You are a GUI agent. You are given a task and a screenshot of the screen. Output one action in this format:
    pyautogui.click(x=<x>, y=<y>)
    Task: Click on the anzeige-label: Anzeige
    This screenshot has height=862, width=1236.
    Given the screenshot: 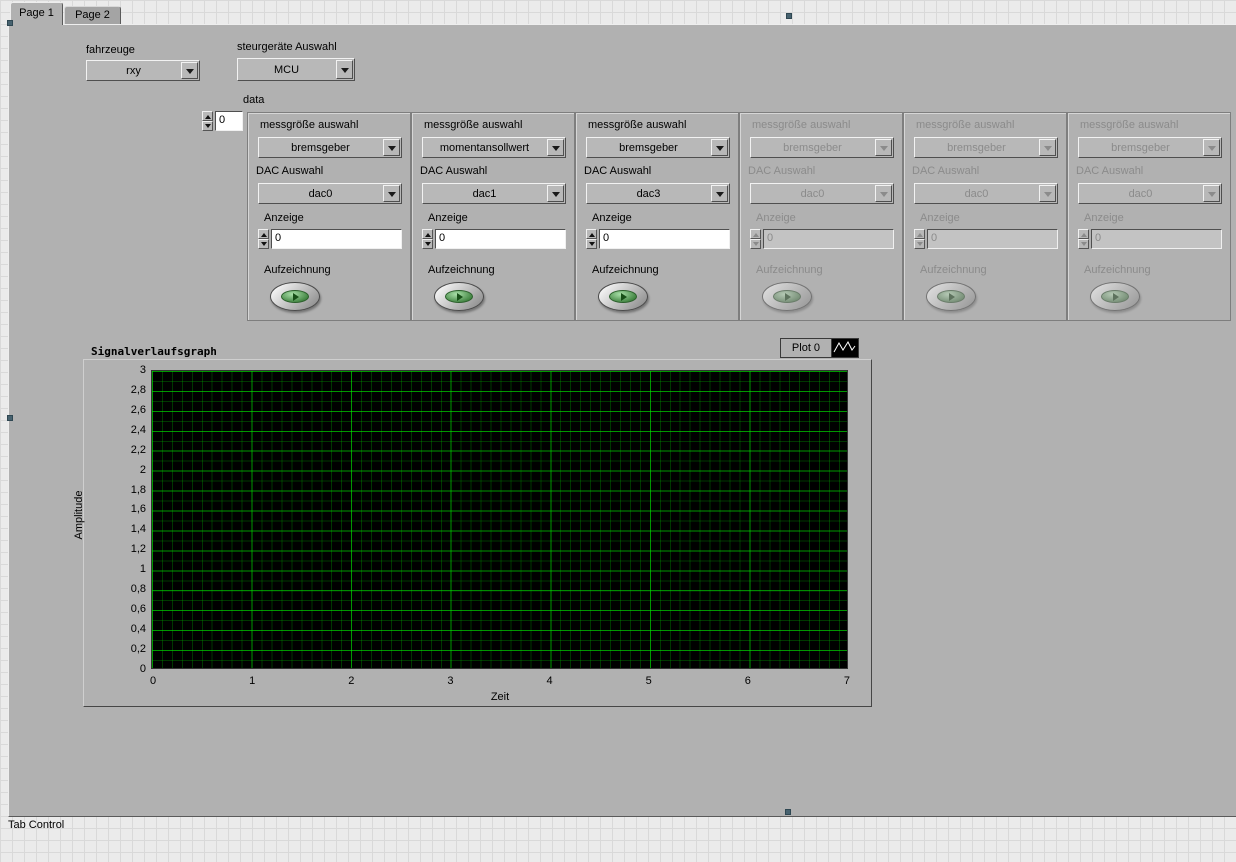 What is the action you would take?
    pyautogui.click(x=612, y=218)
    